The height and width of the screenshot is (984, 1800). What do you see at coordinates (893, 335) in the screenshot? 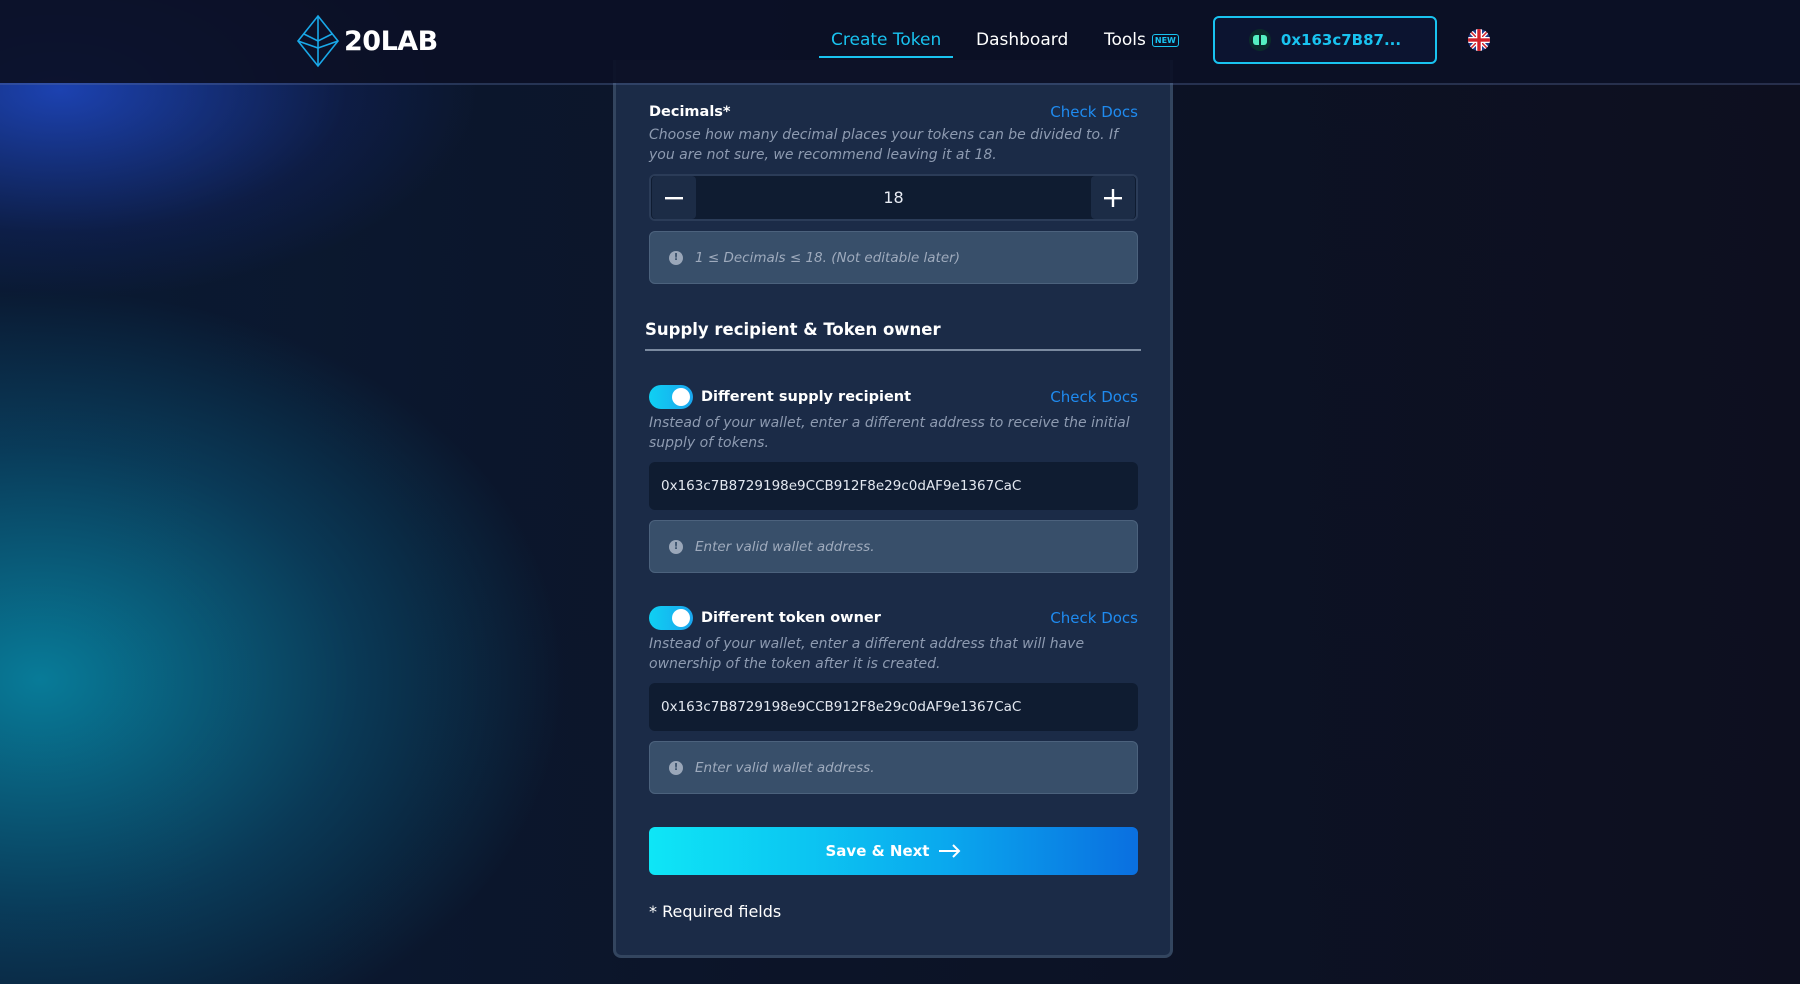
I see `section-title: Supply recipient & Token owner` at bounding box center [893, 335].